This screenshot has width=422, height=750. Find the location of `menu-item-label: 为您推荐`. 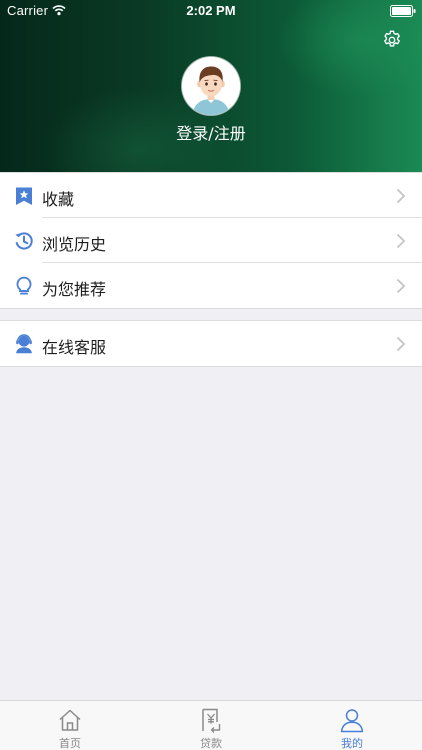

menu-item-label: 为您推荐 is located at coordinates (74, 289).